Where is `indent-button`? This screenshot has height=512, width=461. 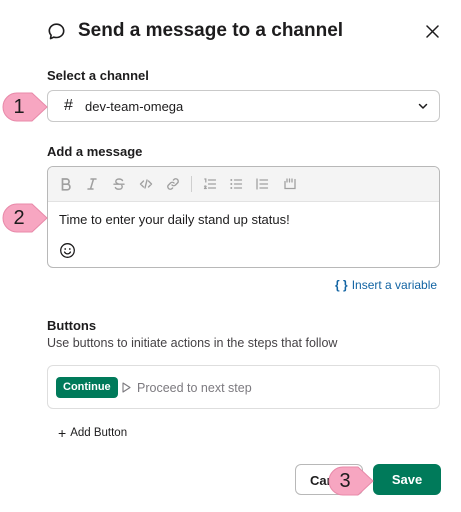 indent-button is located at coordinates (262, 184).